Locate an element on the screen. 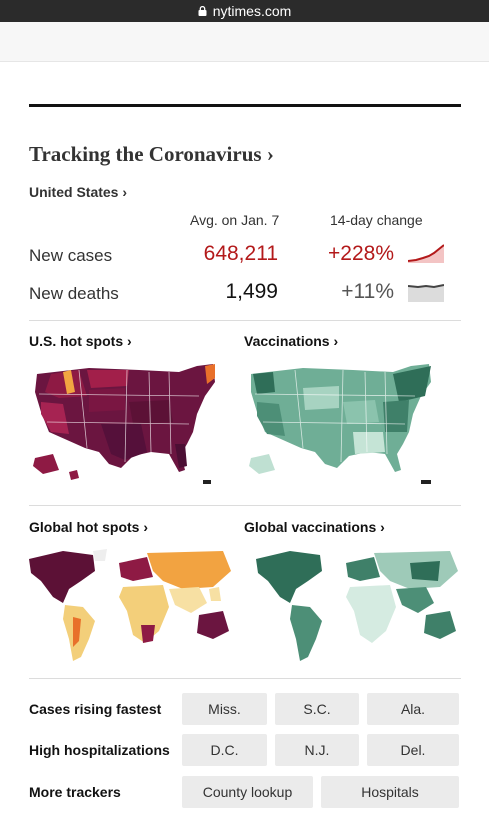 The width and height of the screenshot is (489, 832). global-vaccinations-link: Global vaccinations › is located at coordinates (314, 527).